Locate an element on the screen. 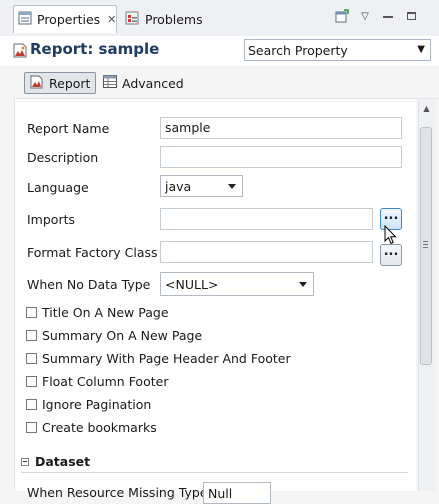  section-divider is located at coordinates (214, 472).